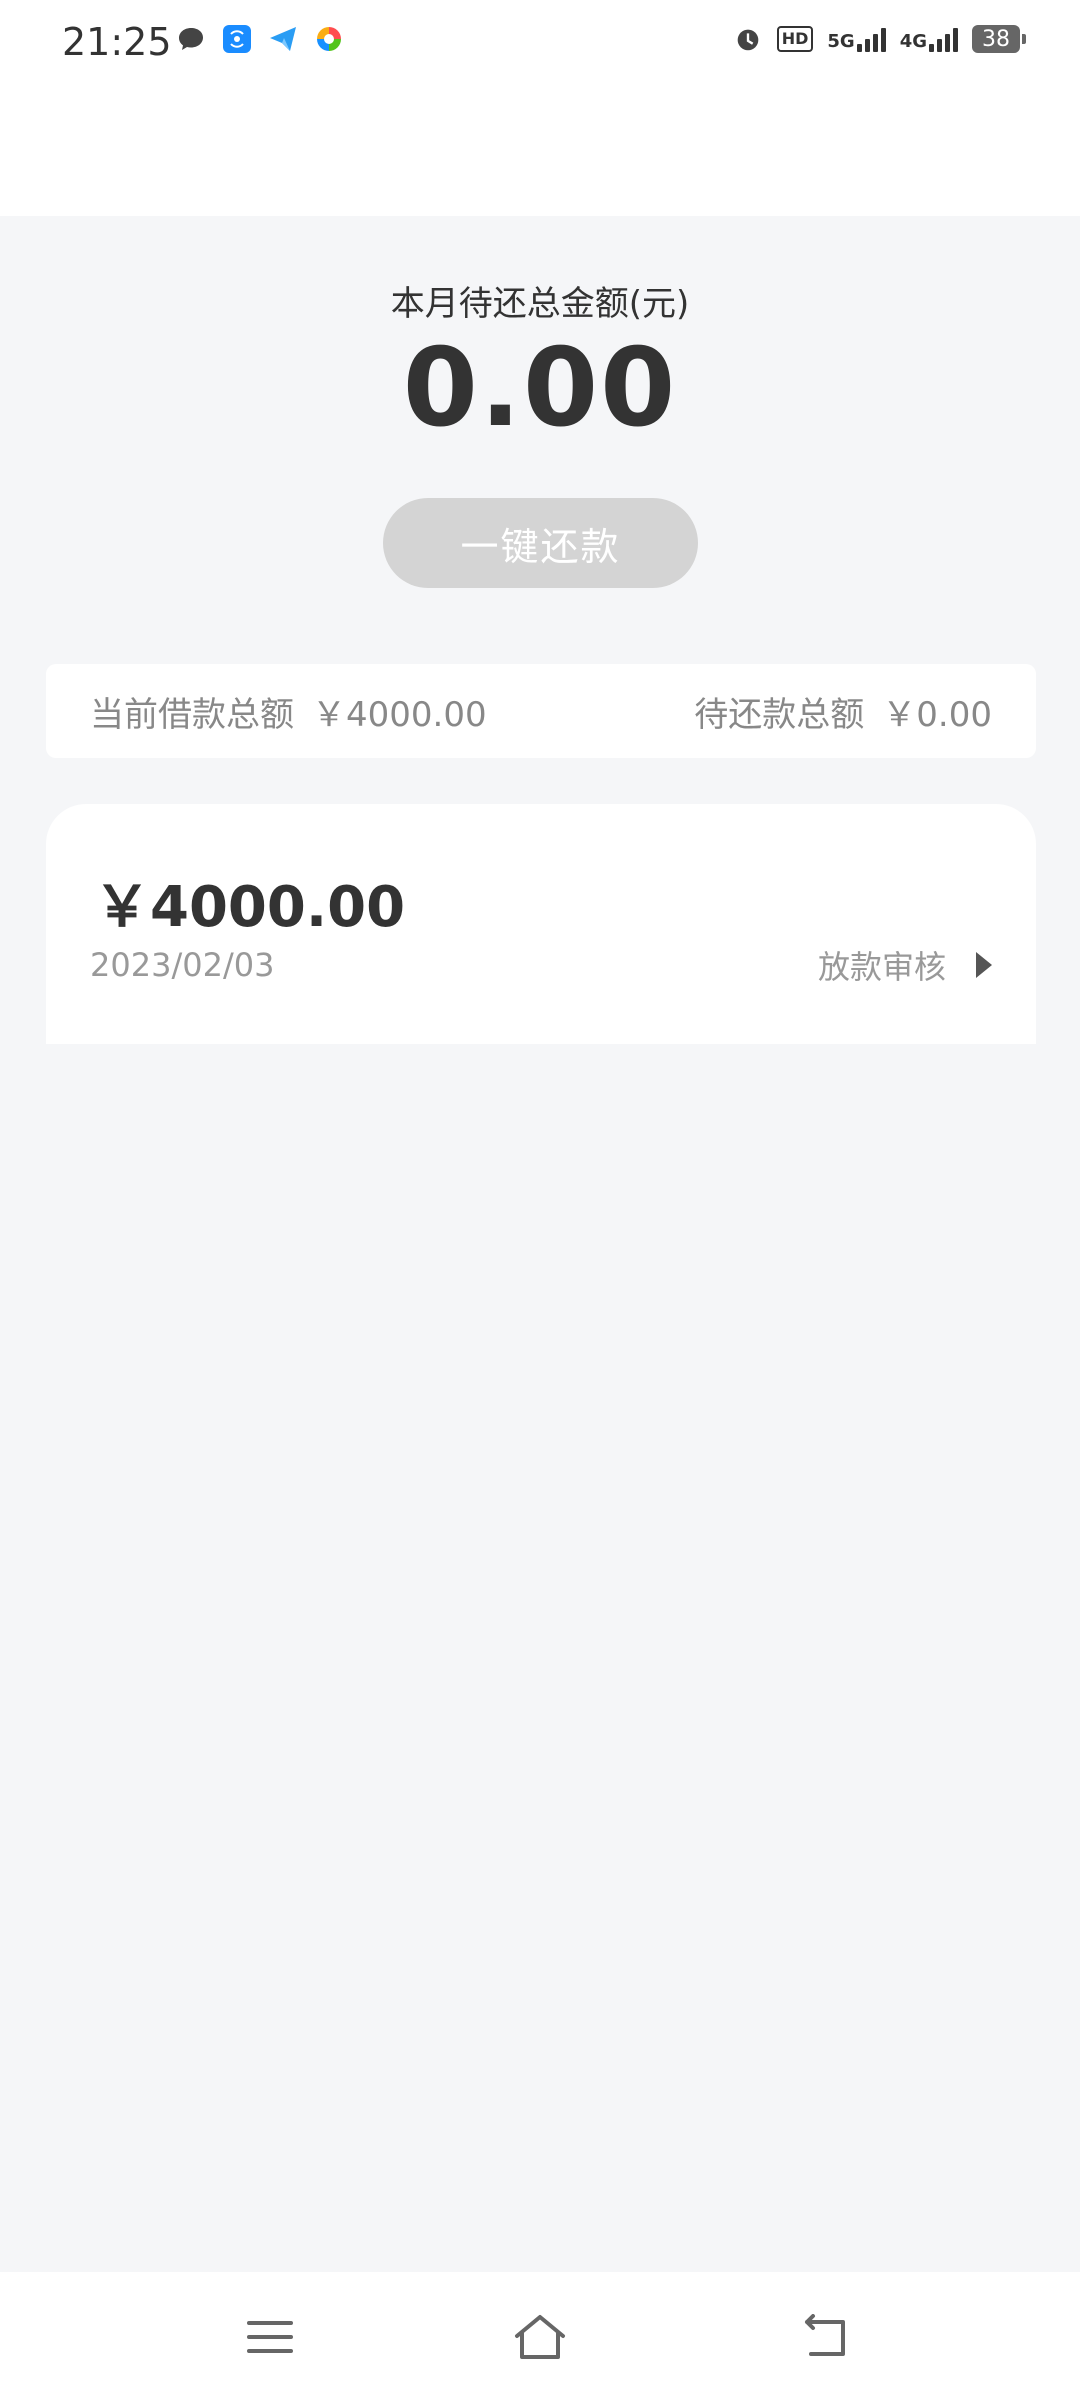  I want to click on loan-status-label: 放款审核, so click(881, 967).